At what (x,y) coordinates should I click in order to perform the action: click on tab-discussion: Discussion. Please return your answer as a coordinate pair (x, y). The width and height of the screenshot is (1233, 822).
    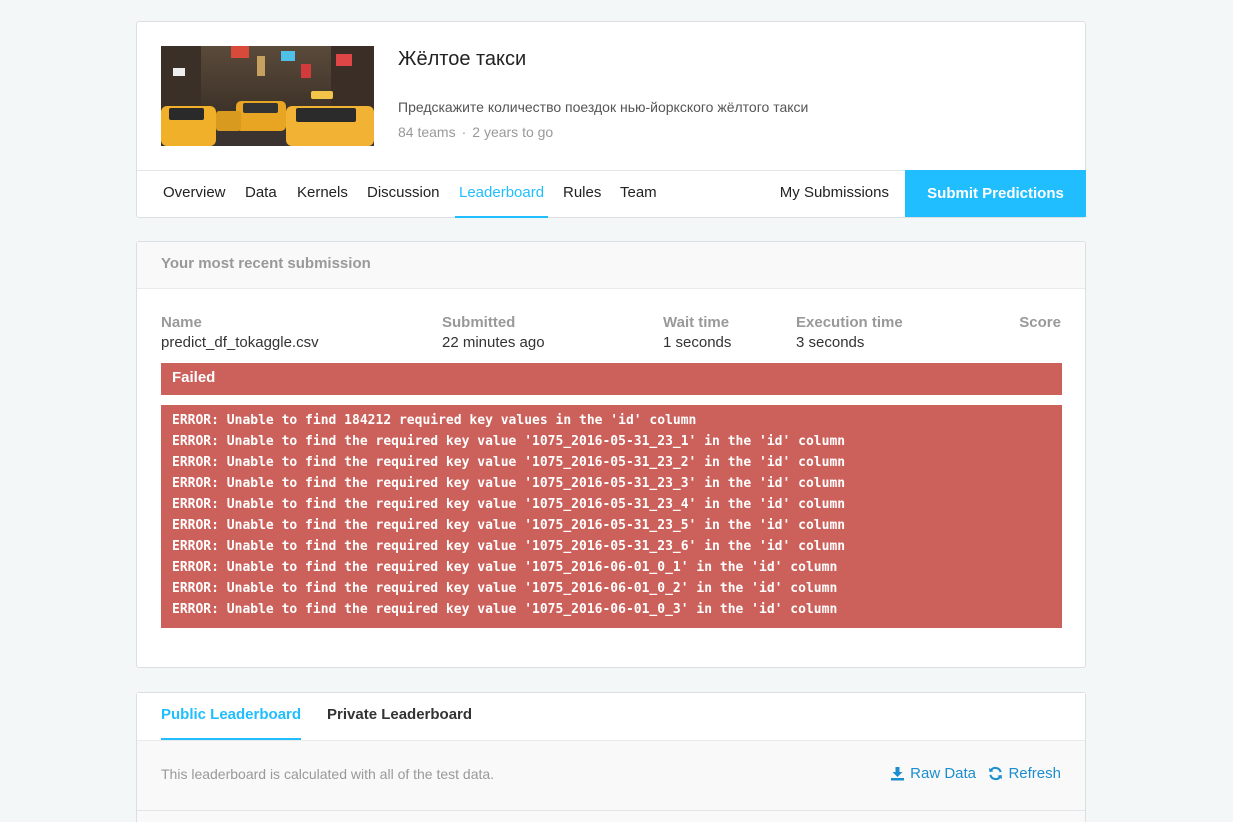
    Looking at the image, I should click on (403, 194).